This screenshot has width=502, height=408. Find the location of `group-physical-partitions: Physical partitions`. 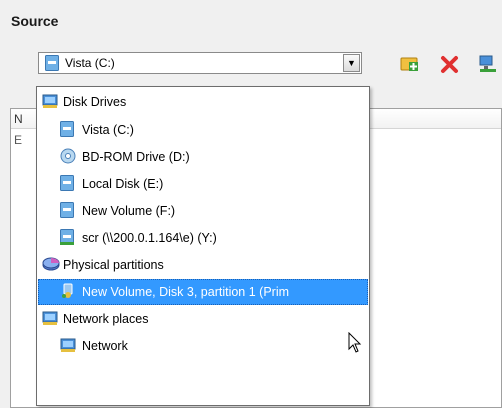

group-physical-partitions: Physical partitions is located at coordinates (203, 265).